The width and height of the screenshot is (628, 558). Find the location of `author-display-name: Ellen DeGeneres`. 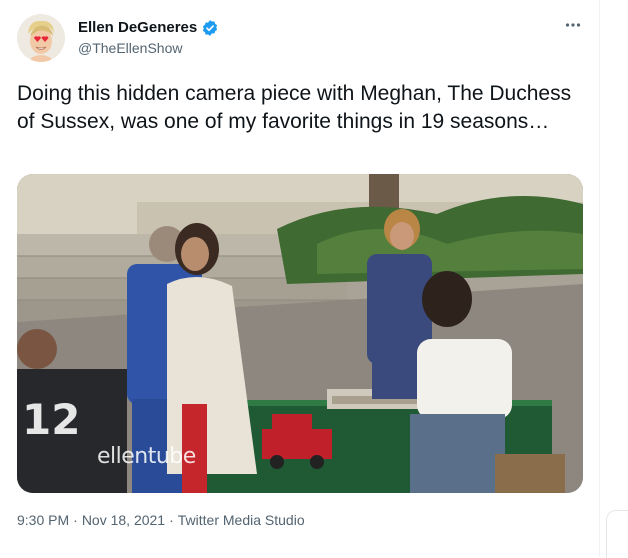

author-display-name: Ellen DeGeneres is located at coordinates (137, 28).